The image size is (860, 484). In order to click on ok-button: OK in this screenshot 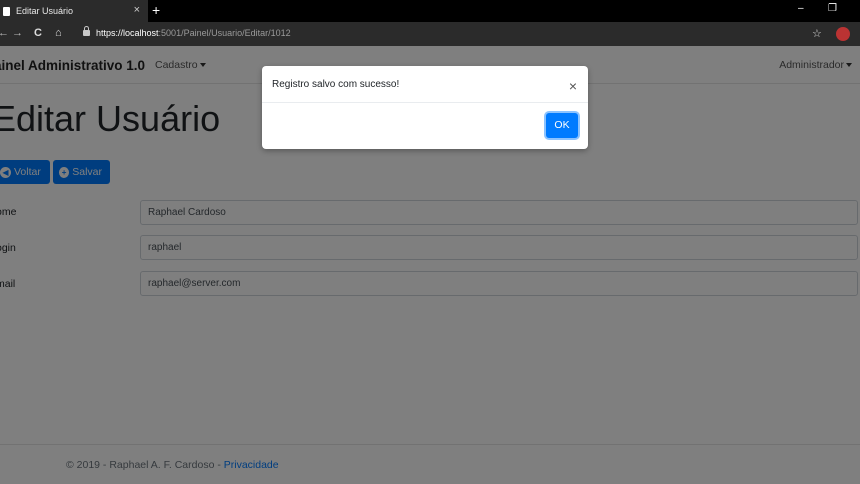, I will do `click(562, 125)`.